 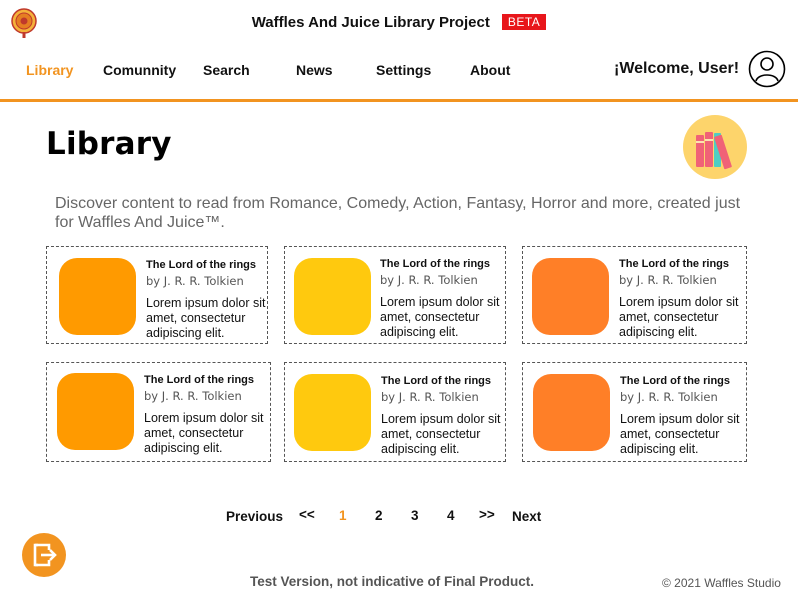 What do you see at coordinates (526, 516) in the screenshot?
I see `pagination-next: Next` at bounding box center [526, 516].